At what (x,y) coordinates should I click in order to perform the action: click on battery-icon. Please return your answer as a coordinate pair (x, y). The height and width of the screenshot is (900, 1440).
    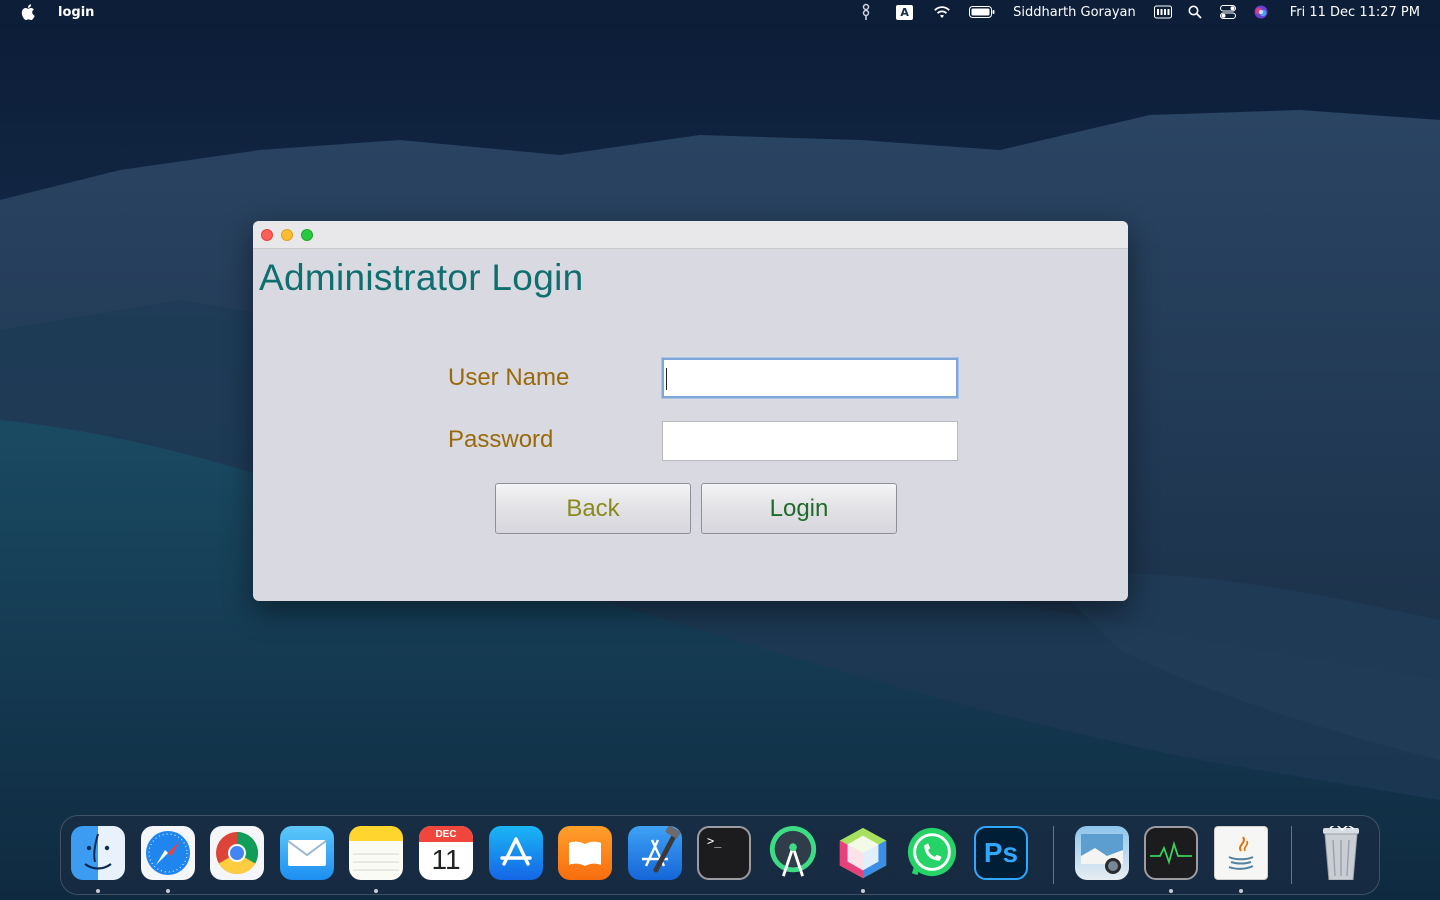
    Looking at the image, I should click on (982, 12).